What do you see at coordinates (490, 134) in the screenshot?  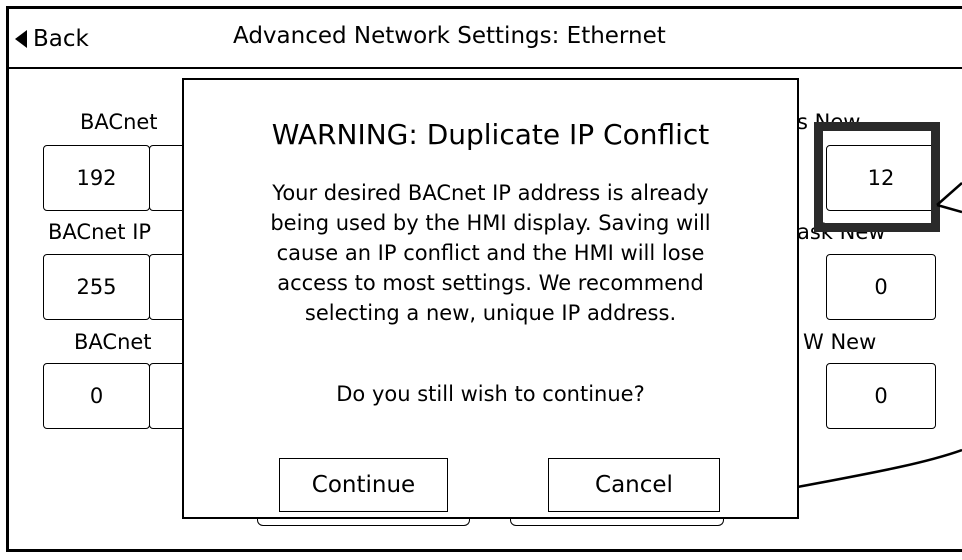 I see `dialog-title: WARNING: Duplicate IP Conflict` at bounding box center [490, 134].